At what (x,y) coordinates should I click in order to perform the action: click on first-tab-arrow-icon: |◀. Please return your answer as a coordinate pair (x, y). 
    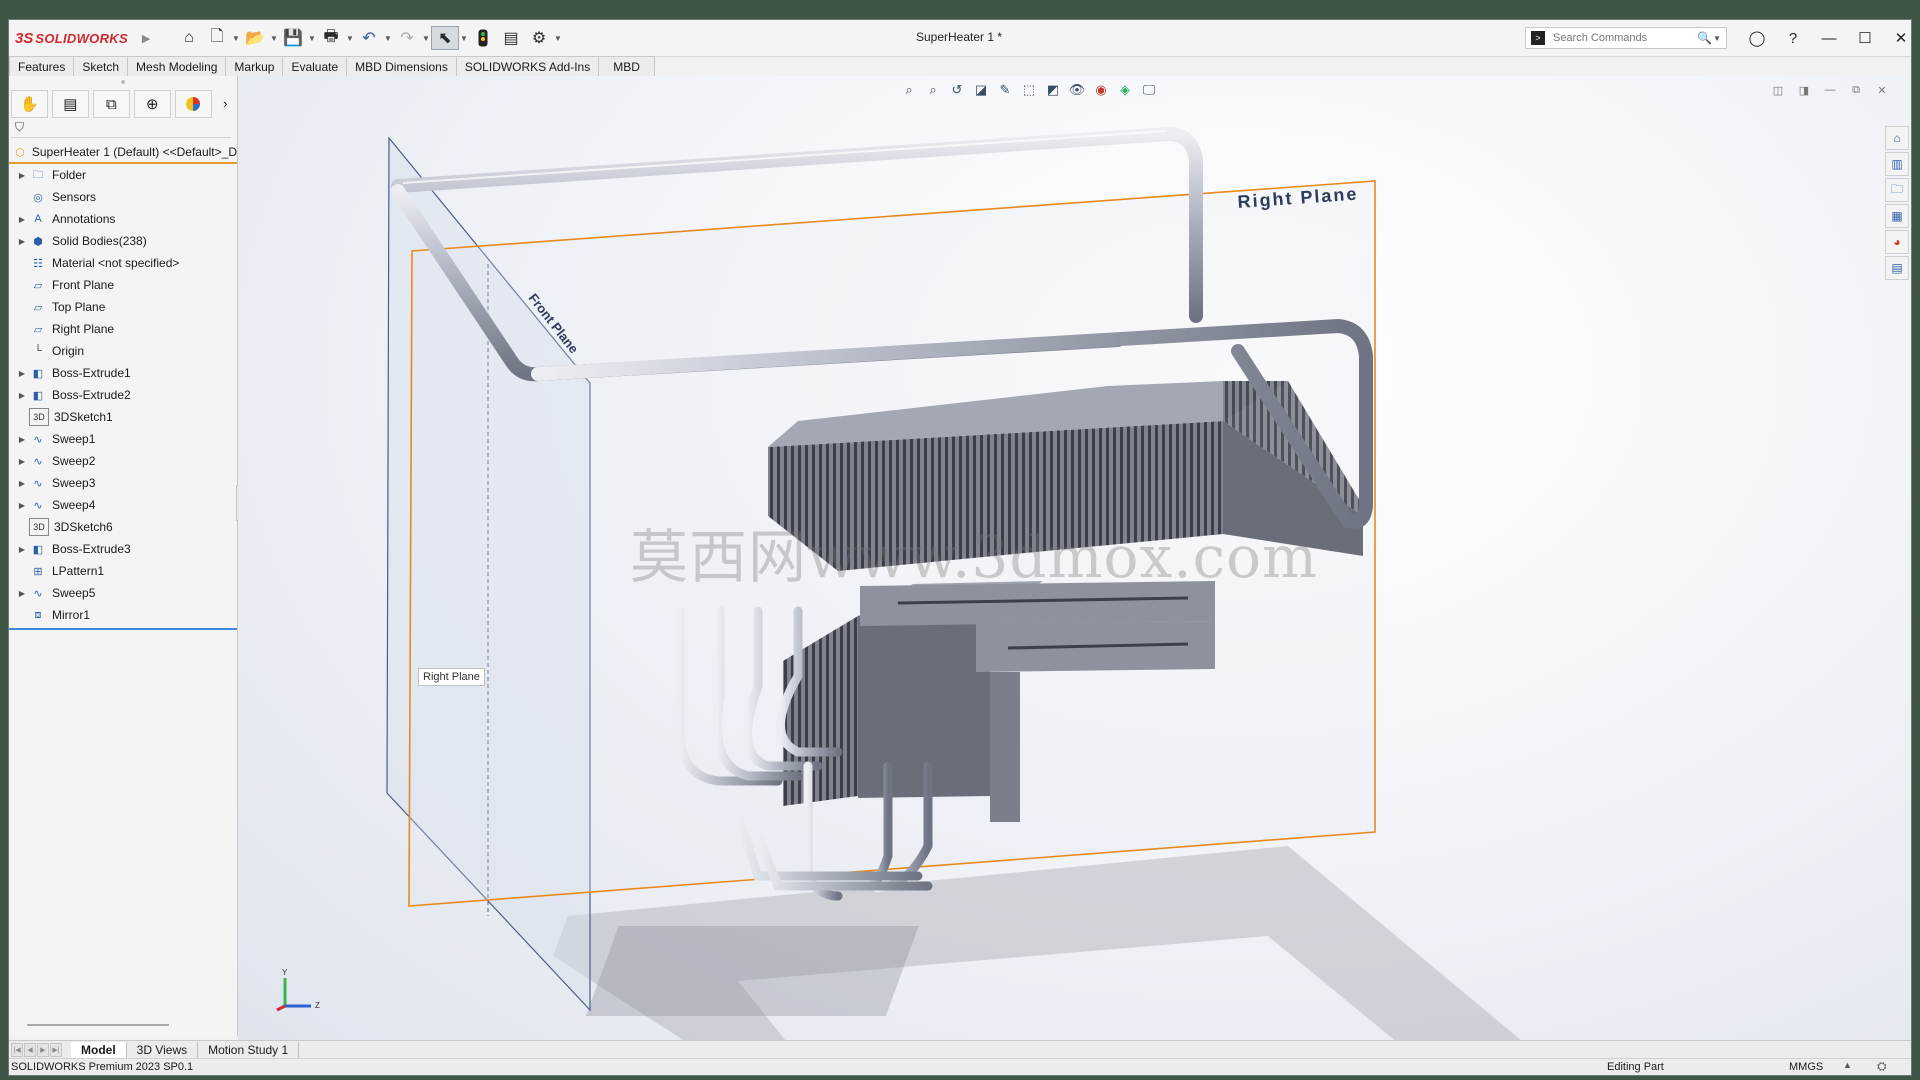
    Looking at the image, I should click on (17, 1049).